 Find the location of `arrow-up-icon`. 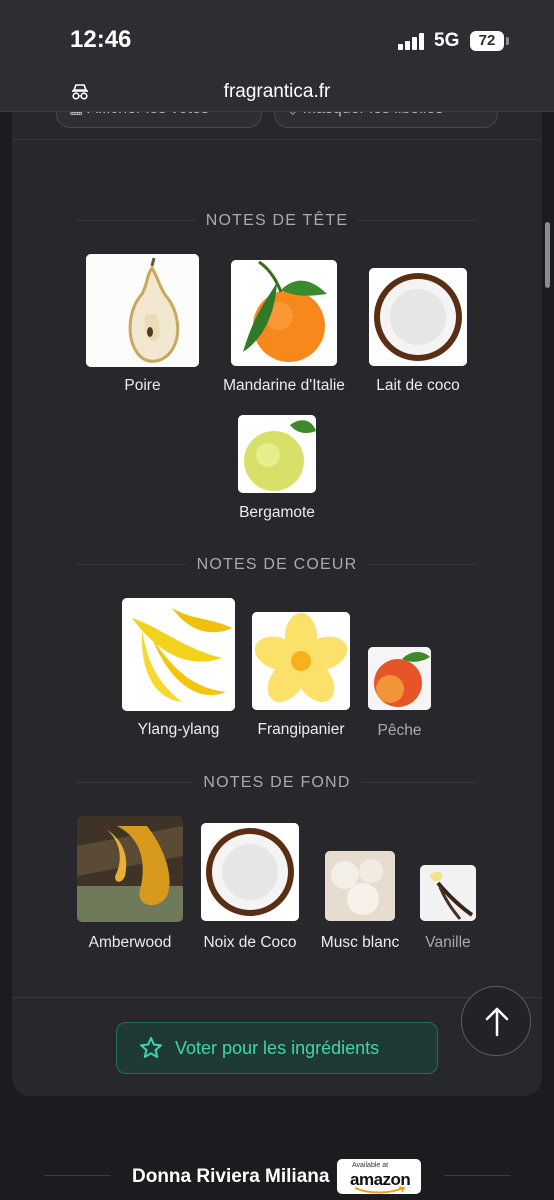

arrow-up-icon is located at coordinates (497, 1022).